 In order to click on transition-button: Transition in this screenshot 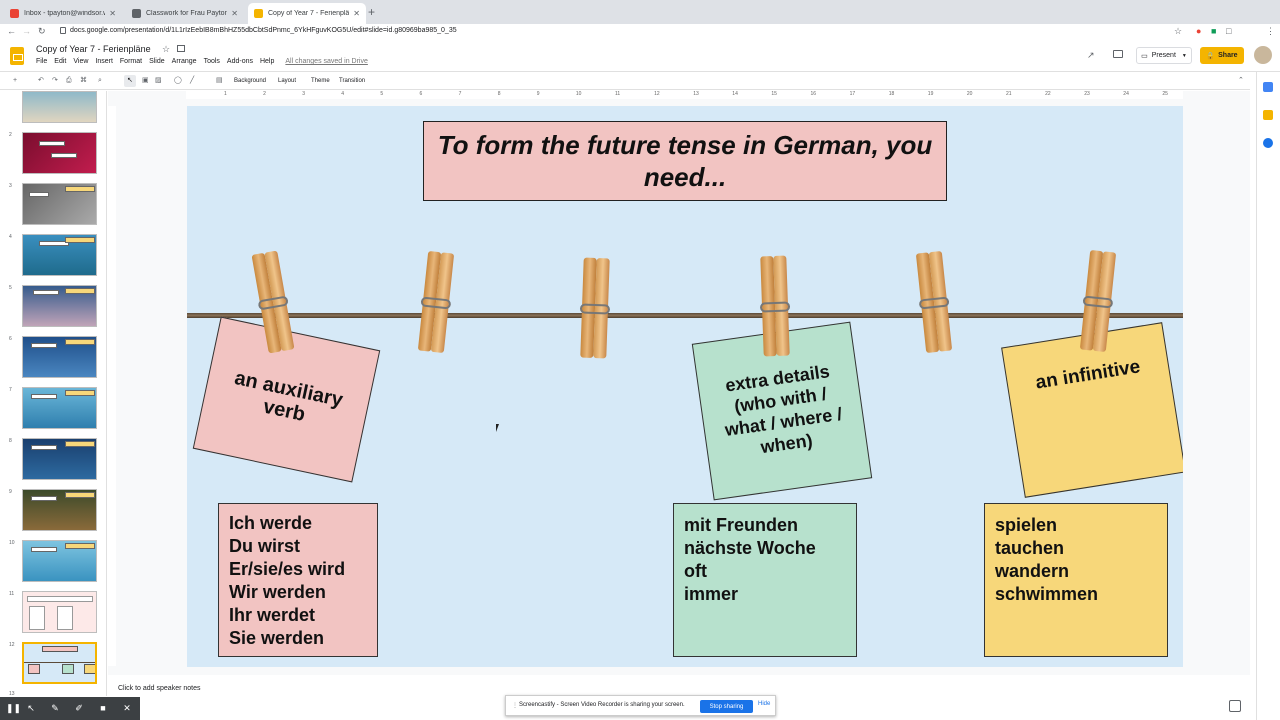, I will do `click(352, 81)`.